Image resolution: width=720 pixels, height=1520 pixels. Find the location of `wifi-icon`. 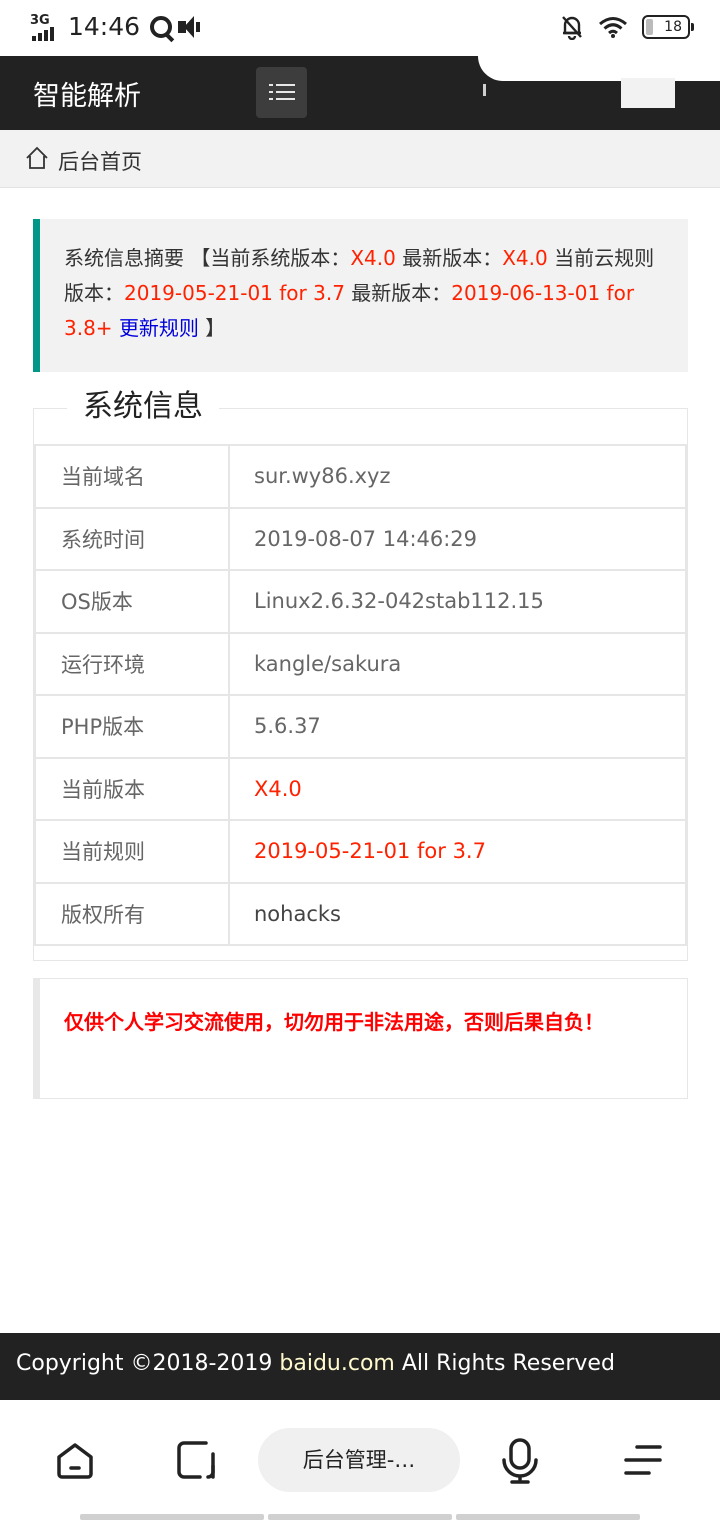

wifi-icon is located at coordinates (613, 27).